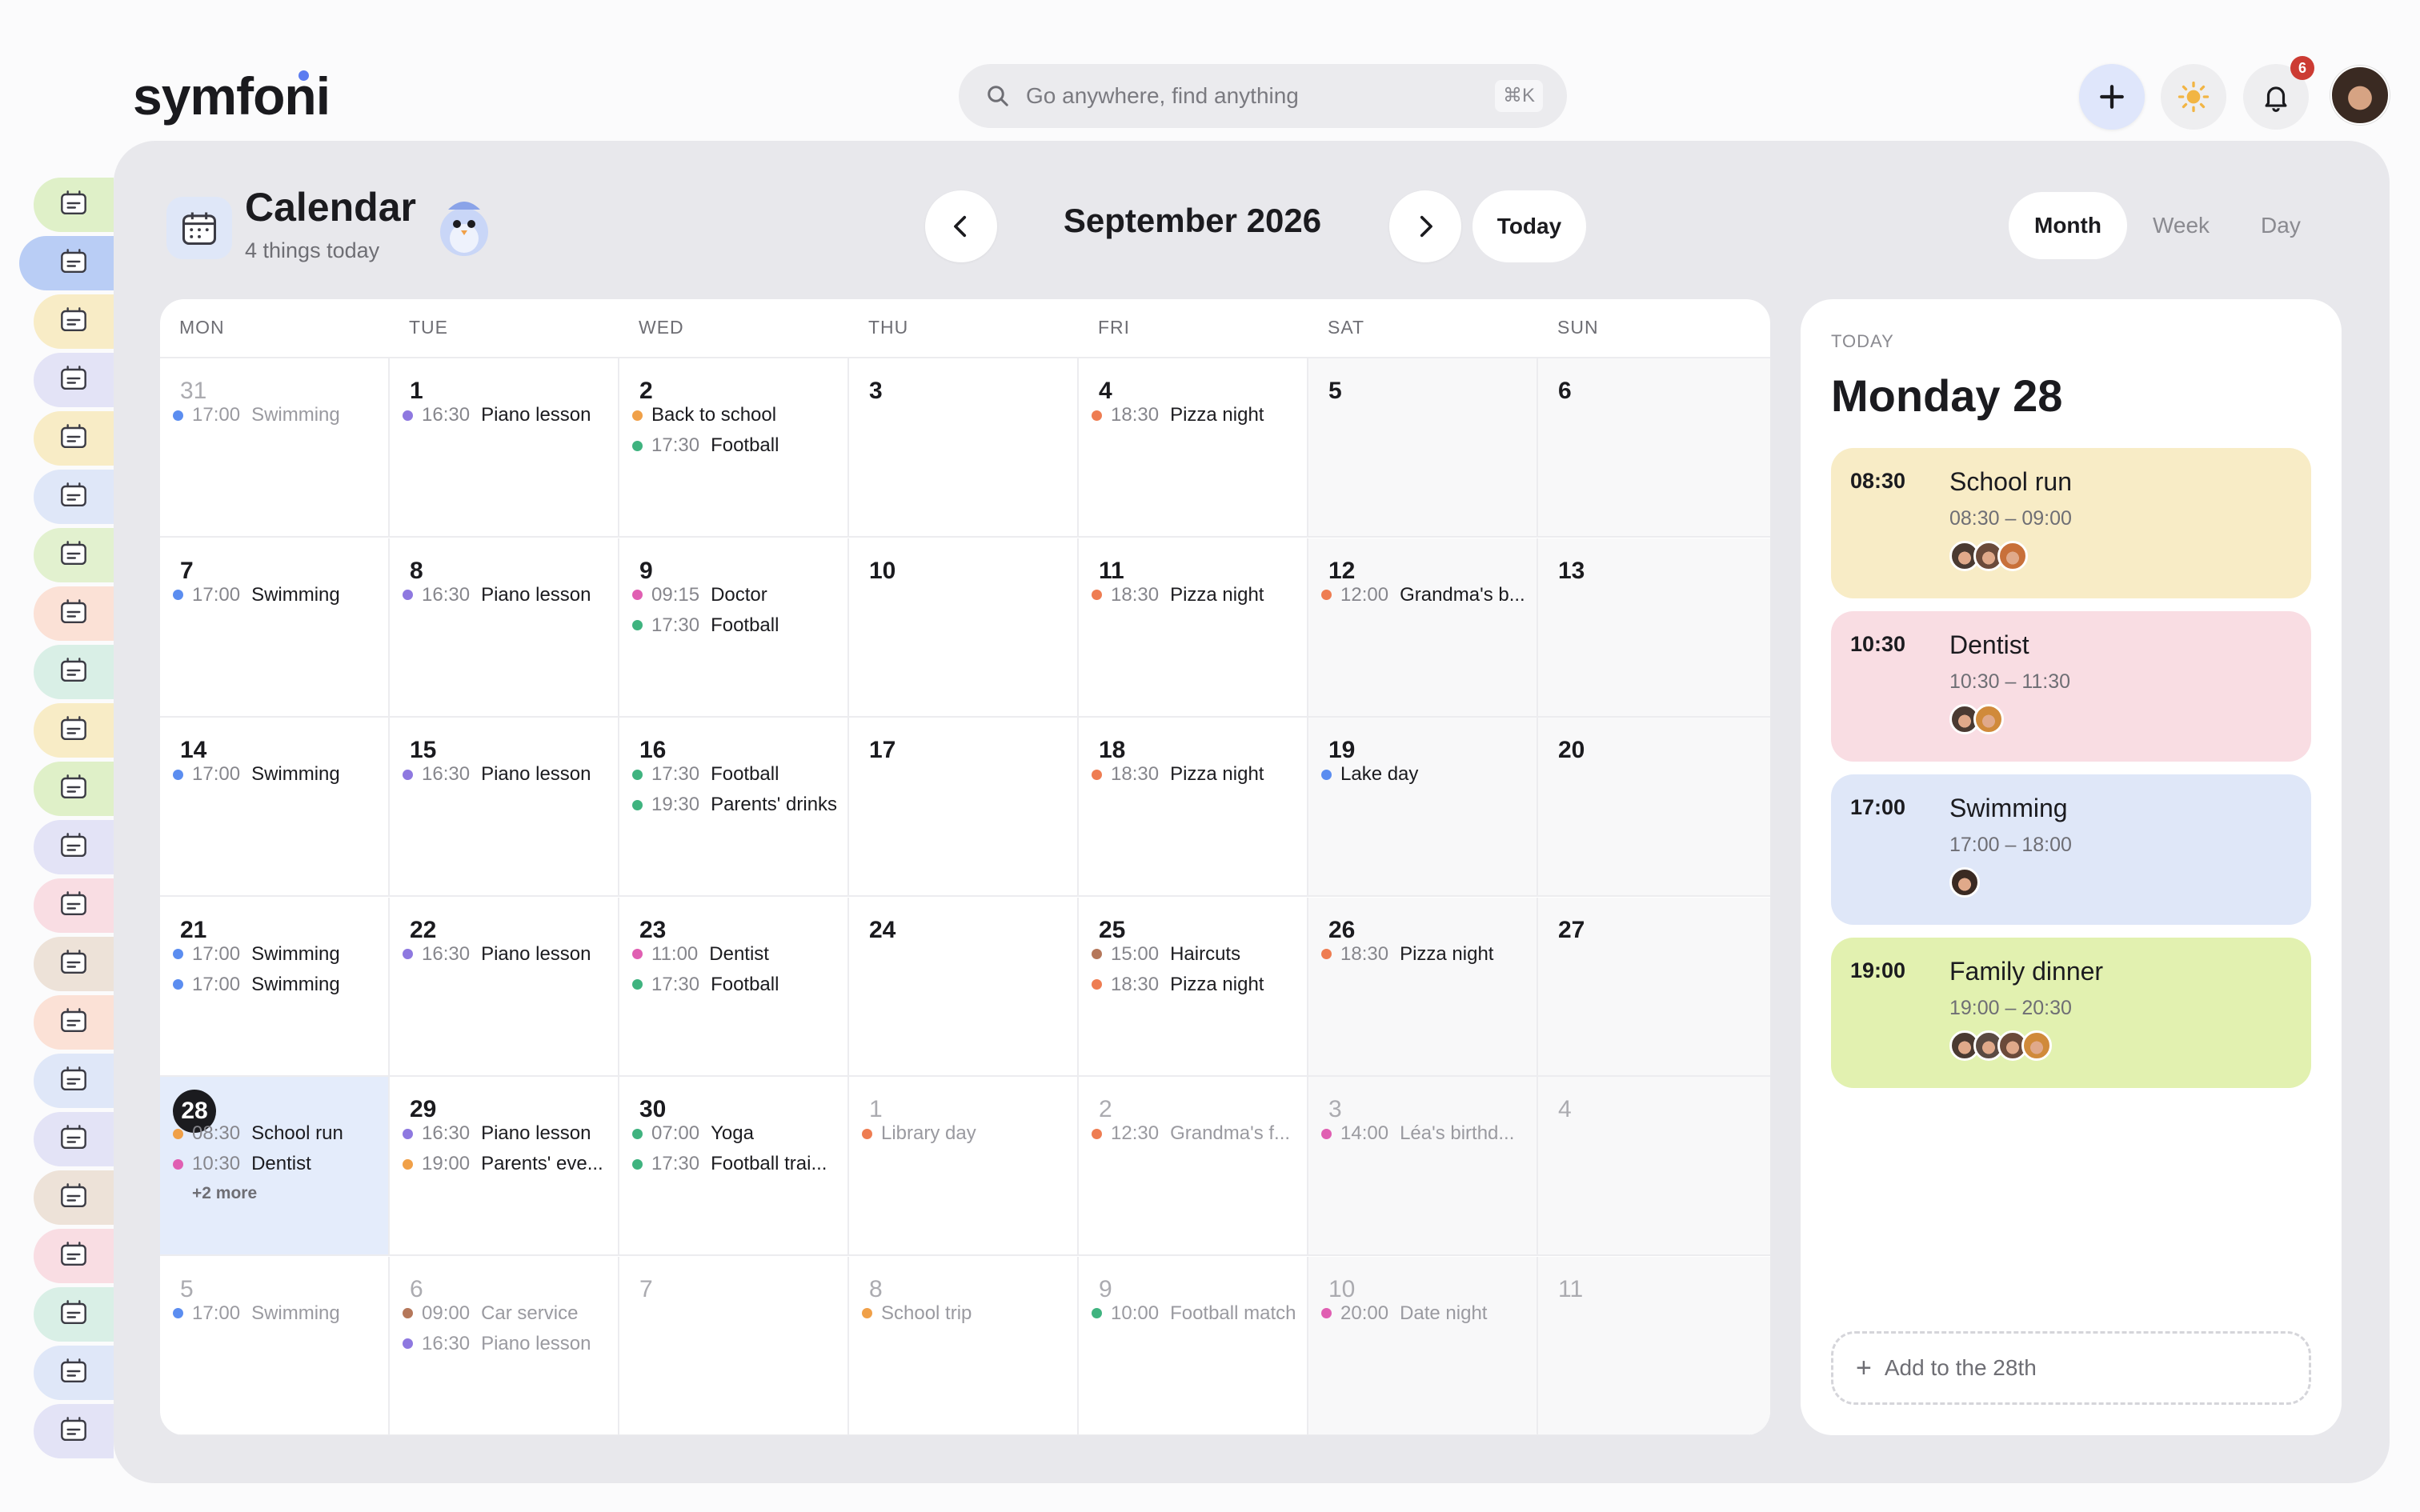  What do you see at coordinates (1426, 1313) in the screenshot?
I see `calendar-event: 20:00 Date night` at bounding box center [1426, 1313].